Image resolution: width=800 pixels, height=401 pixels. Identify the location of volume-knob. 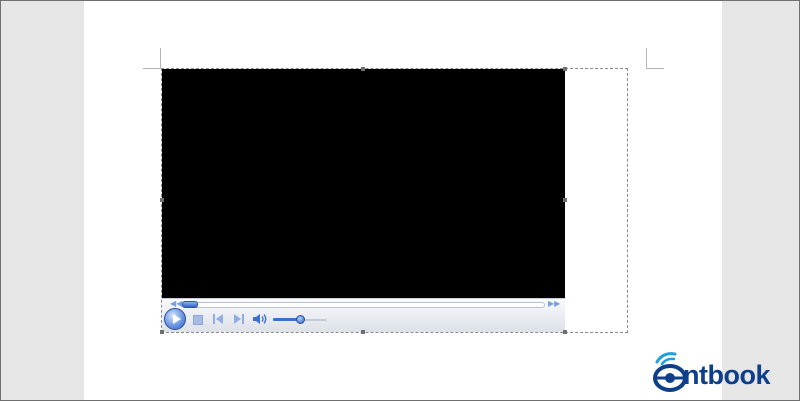
(300, 319).